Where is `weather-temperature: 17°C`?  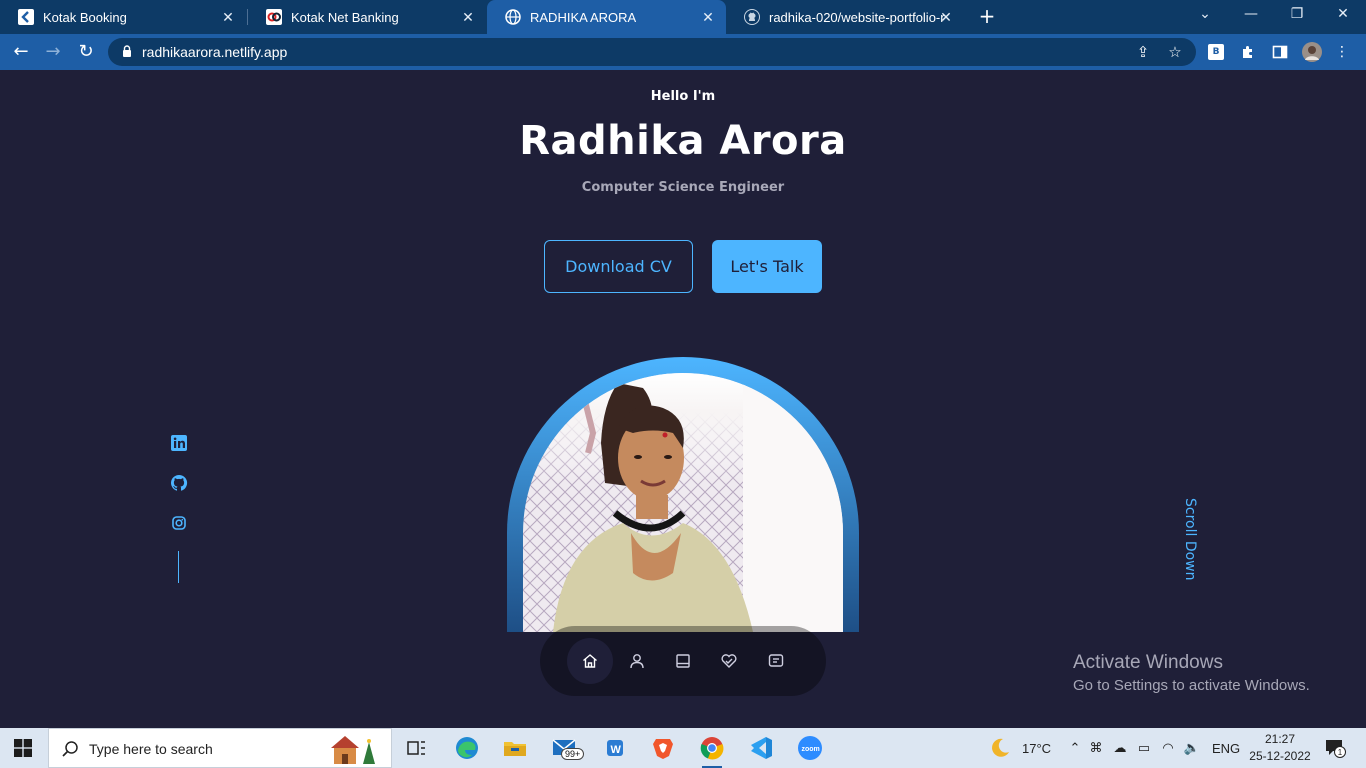 weather-temperature: 17°C is located at coordinates (1037, 748).